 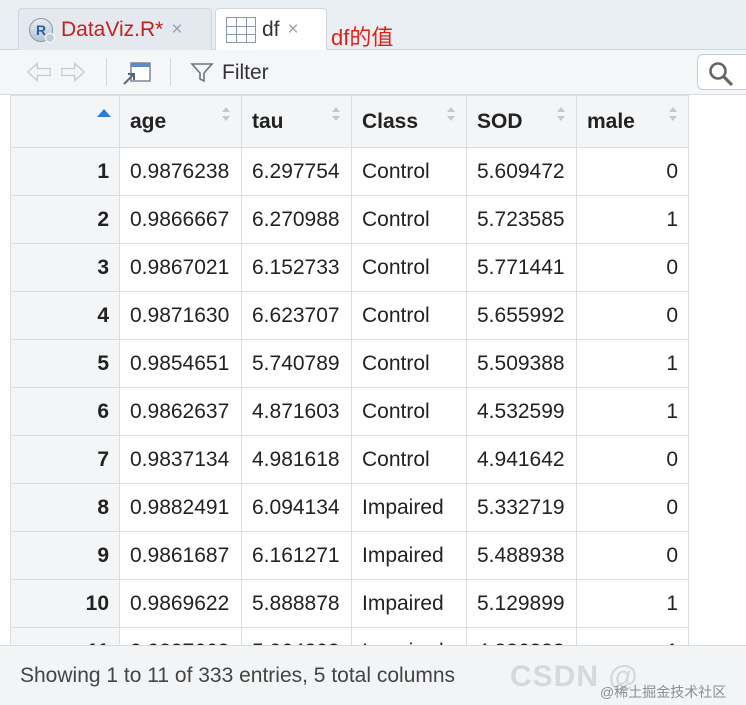 I want to click on cell-age: 0.9866667, so click(x=180, y=219).